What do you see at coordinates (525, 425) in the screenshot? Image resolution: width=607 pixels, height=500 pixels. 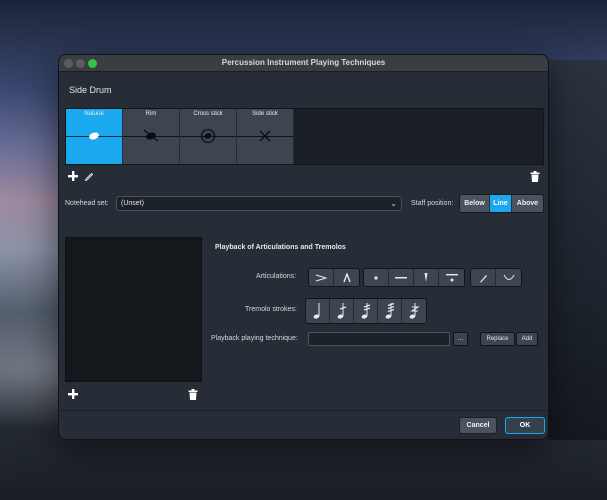 I see `ok-button: OK` at bounding box center [525, 425].